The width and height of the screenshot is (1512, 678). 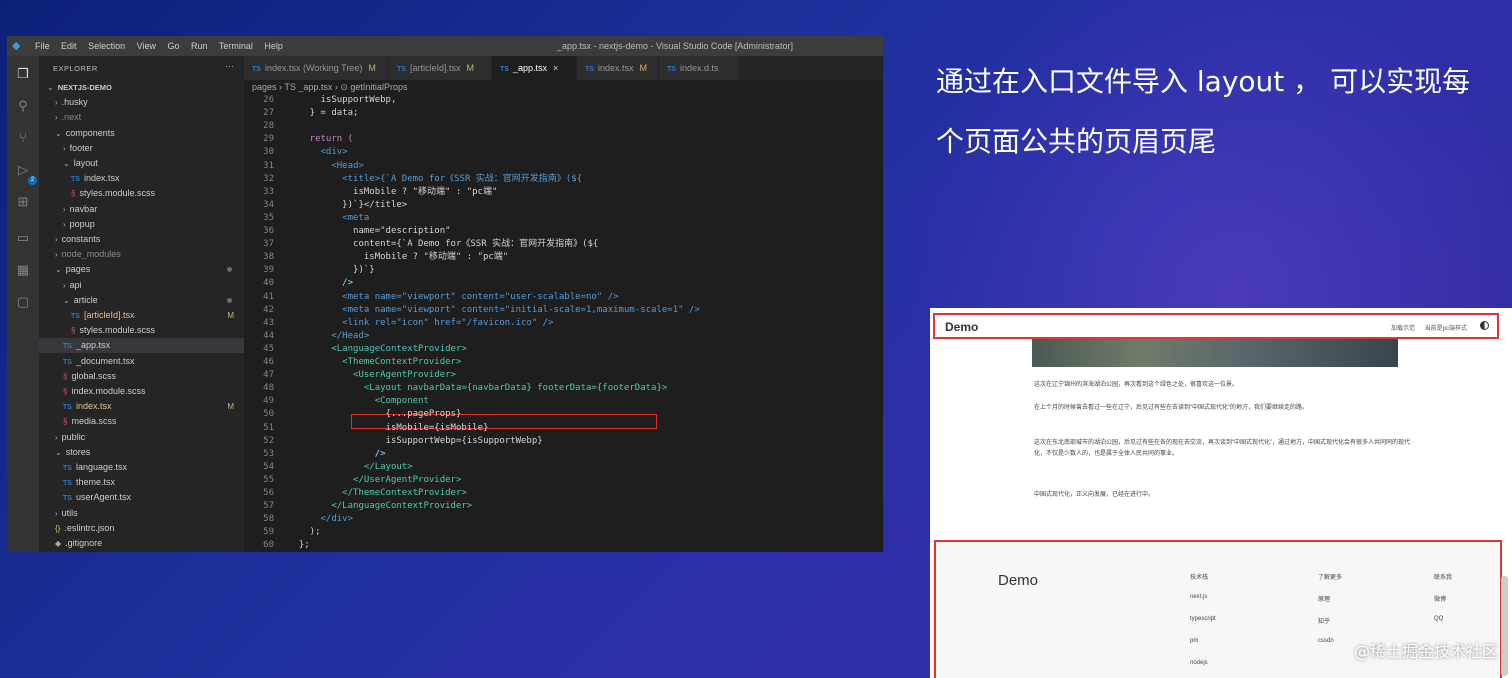 What do you see at coordinates (23, 138) in the screenshot?
I see `source-control-icon: ⑂` at bounding box center [23, 138].